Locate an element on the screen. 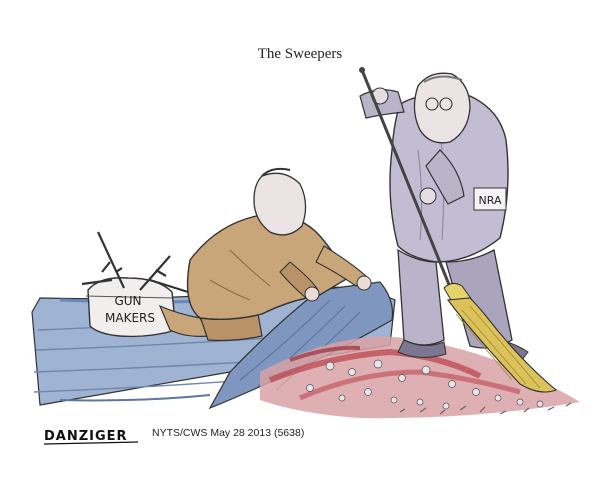 This screenshot has width=600, height=504. nra-badge-label: NRA is located at coordinates (490, 200).